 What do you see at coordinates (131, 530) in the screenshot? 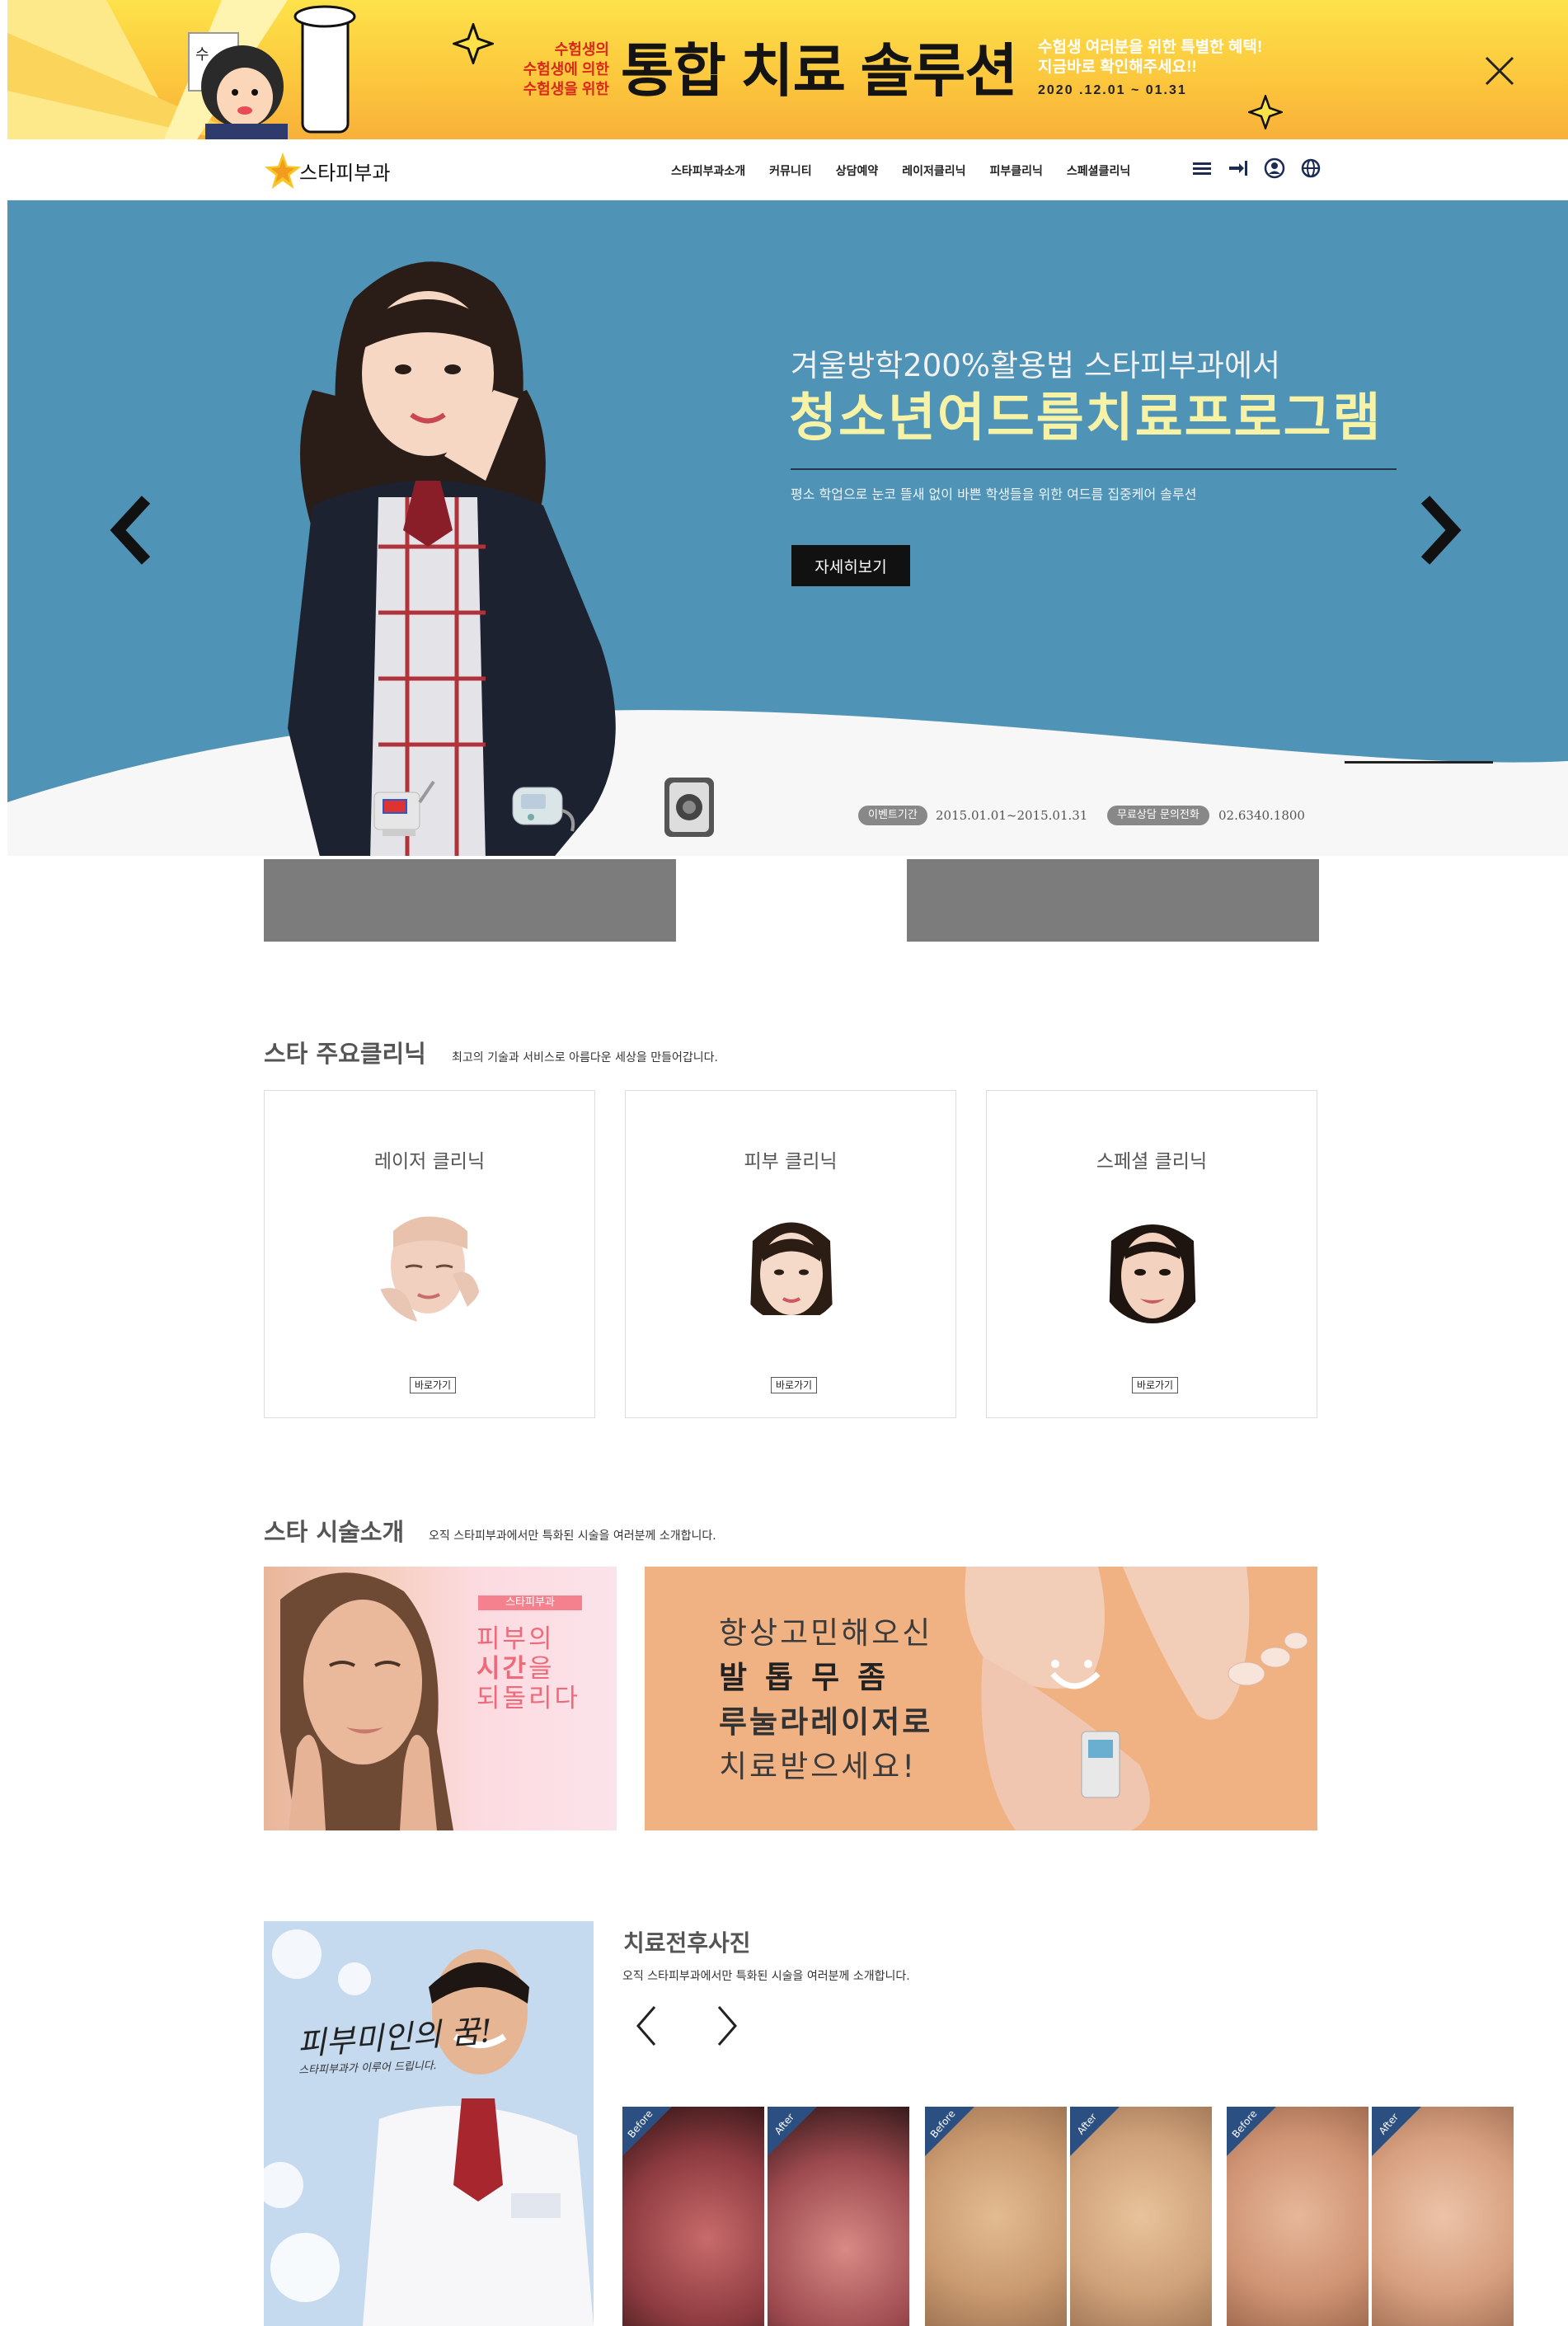
I see `slider-prev-icon` at bounding box center [131, 530].